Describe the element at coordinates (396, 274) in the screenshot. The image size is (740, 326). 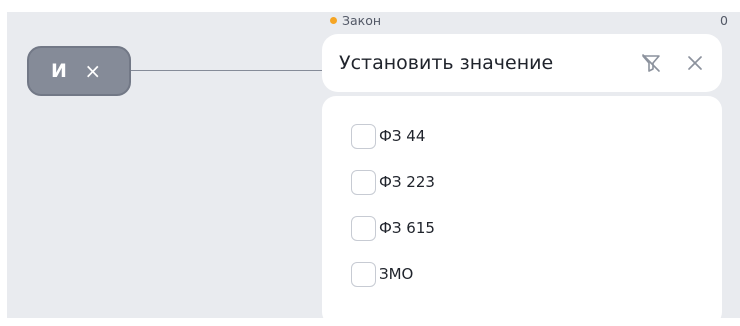
I see `option-label: ЗМО` at that location.